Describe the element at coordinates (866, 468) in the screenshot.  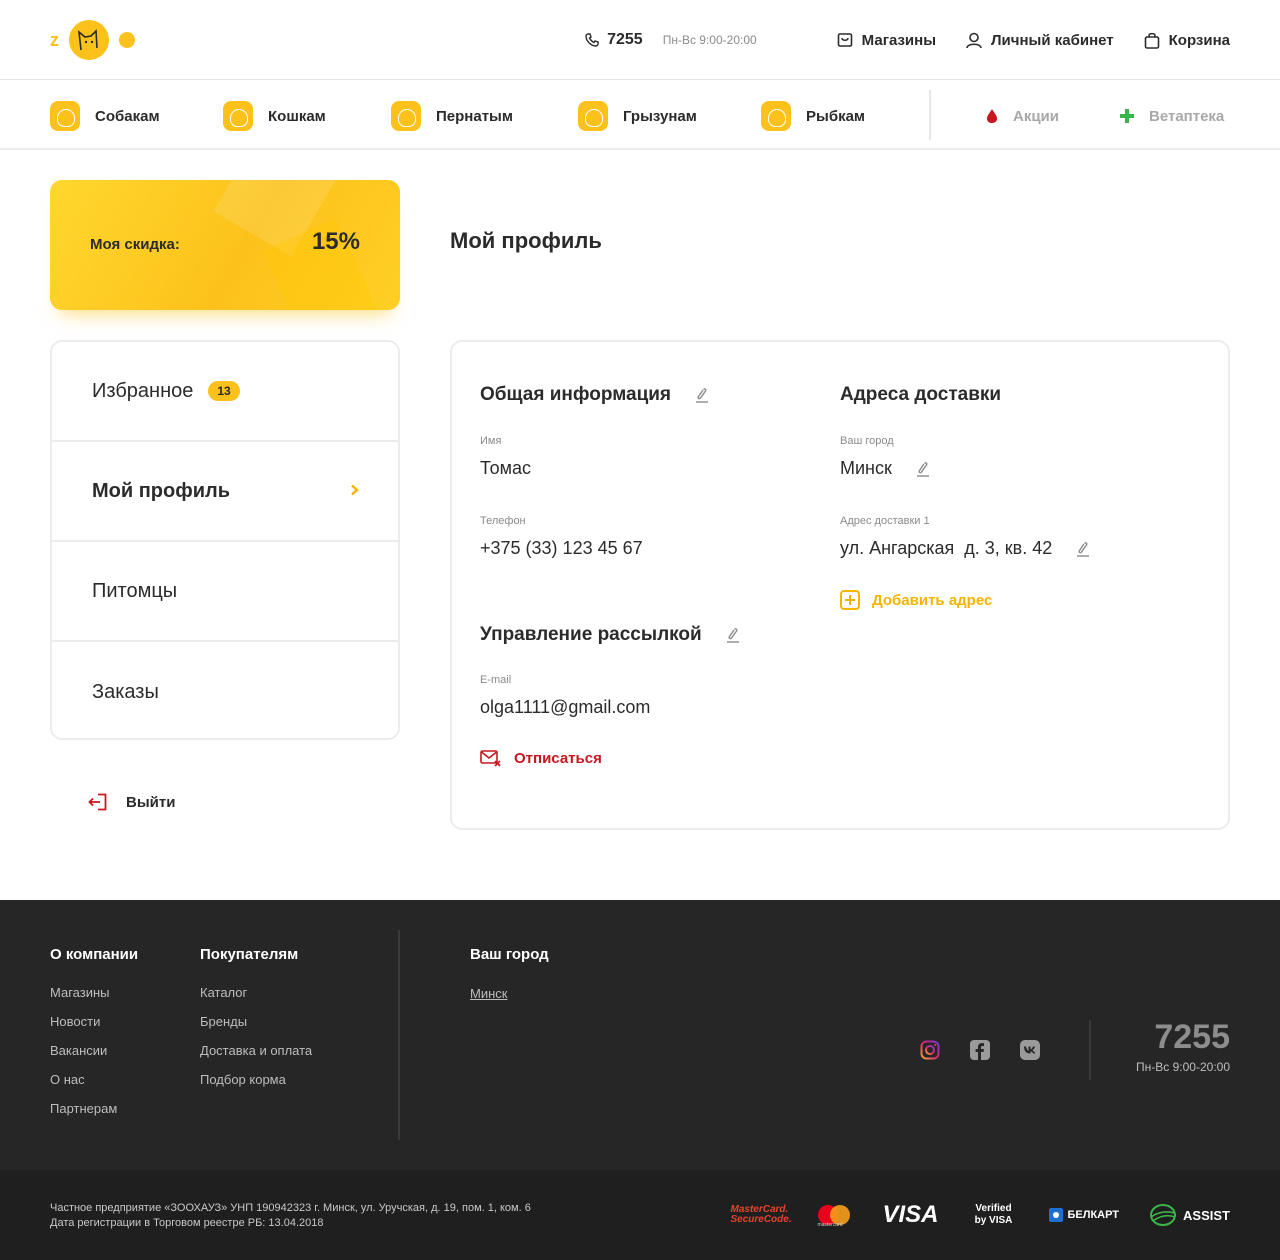
I see `city-text: Минск` at that location.